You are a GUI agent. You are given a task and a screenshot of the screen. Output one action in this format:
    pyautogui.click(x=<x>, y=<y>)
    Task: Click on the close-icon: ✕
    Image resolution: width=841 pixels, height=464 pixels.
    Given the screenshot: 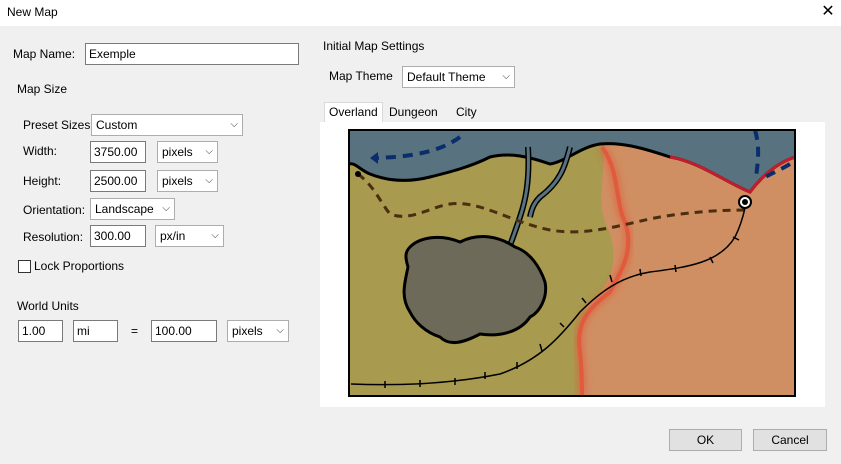 What is the action you would take?
    pyautogui.click(x=828, y=12)
    